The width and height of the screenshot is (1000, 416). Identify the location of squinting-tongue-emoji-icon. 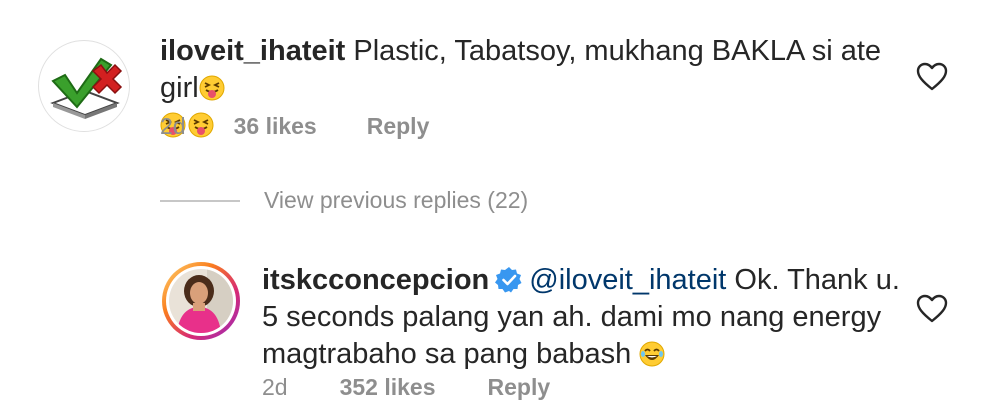
(212, 87).